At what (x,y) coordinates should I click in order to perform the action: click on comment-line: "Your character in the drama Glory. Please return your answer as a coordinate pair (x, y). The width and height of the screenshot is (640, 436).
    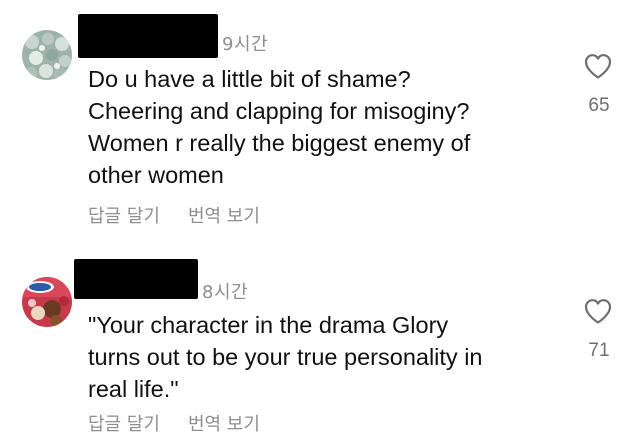
    Looking at the image, I should click on (268, 325).